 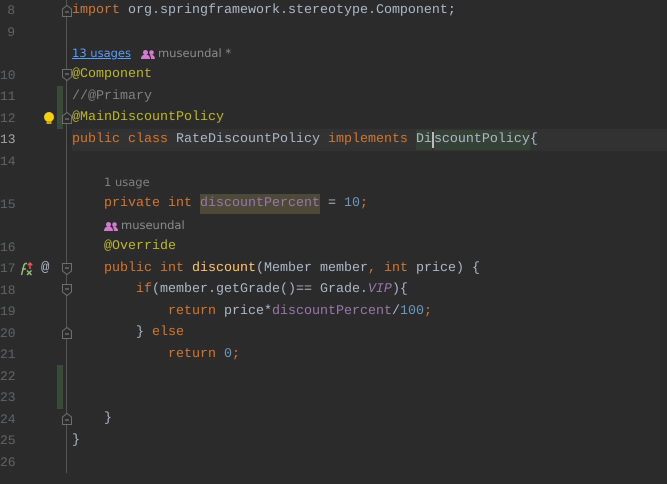 I want to click on line-number: 19, so click(x=7, y=312).